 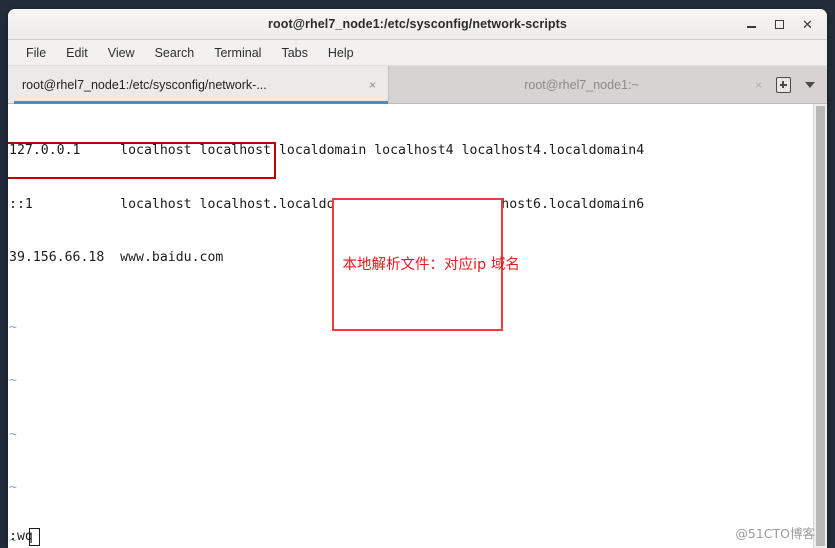 I want to click on maximize-button, so click(x=779, y=24).